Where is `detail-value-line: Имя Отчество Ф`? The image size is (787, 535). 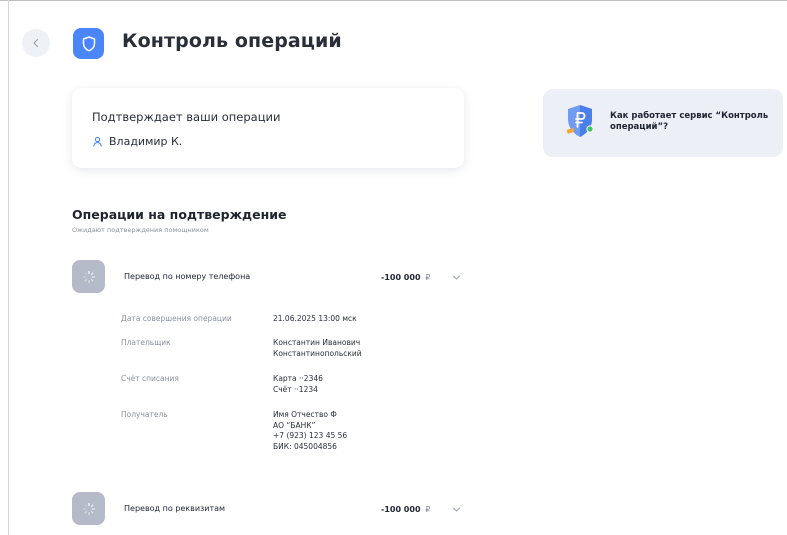 detail-value-line: Имя Отчество Ф is located at coordinates (305, 414).